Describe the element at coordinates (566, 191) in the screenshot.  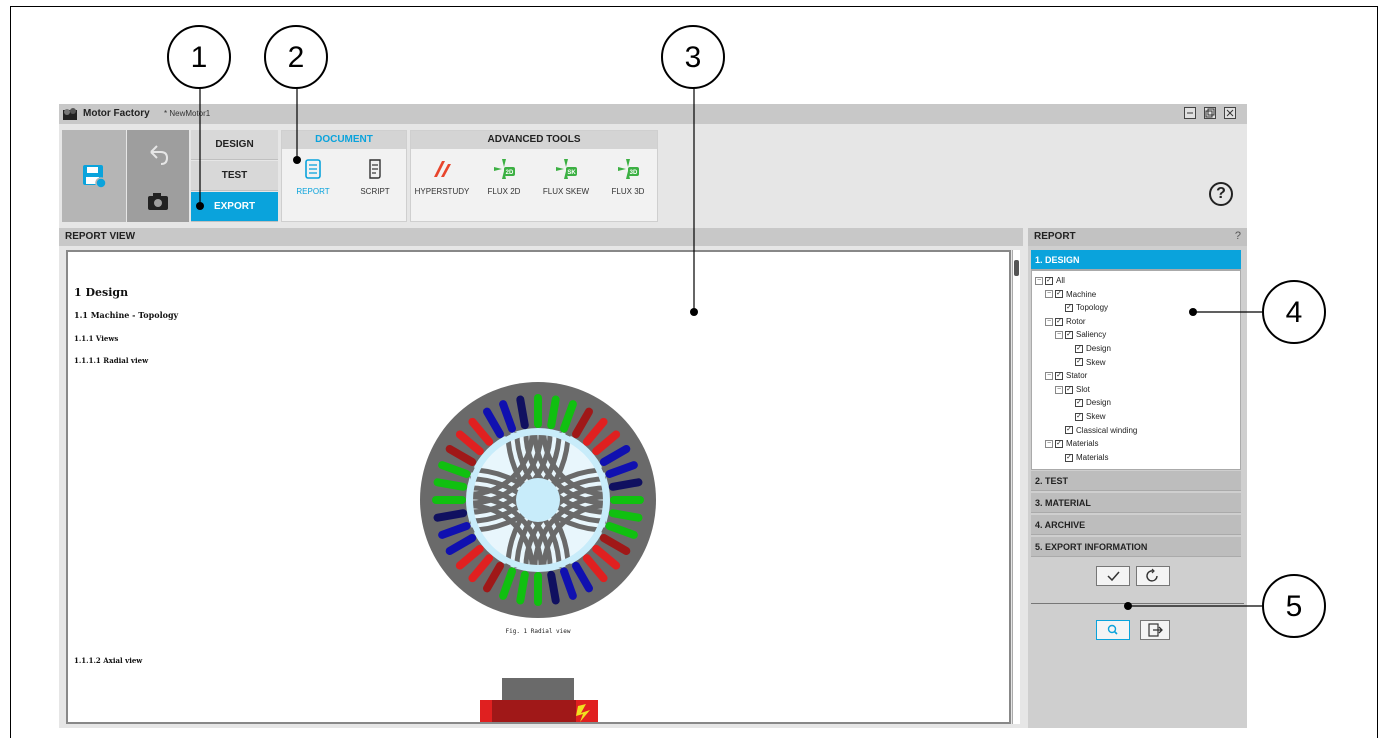
I see `flux-skew-label: FLUX SKEW` at that location.